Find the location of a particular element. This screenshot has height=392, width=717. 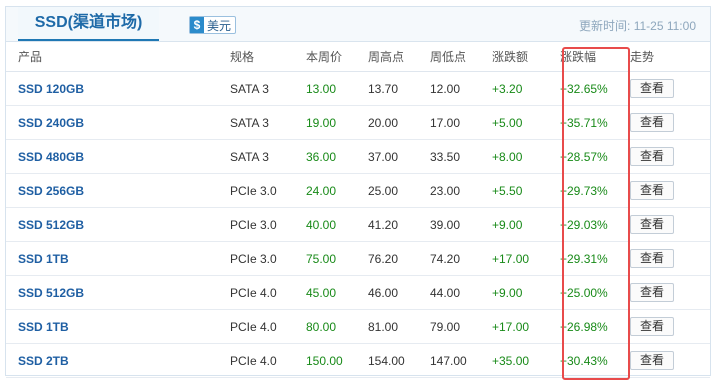

week-low-cell: 74.20 is located at coordinates (461, 258).